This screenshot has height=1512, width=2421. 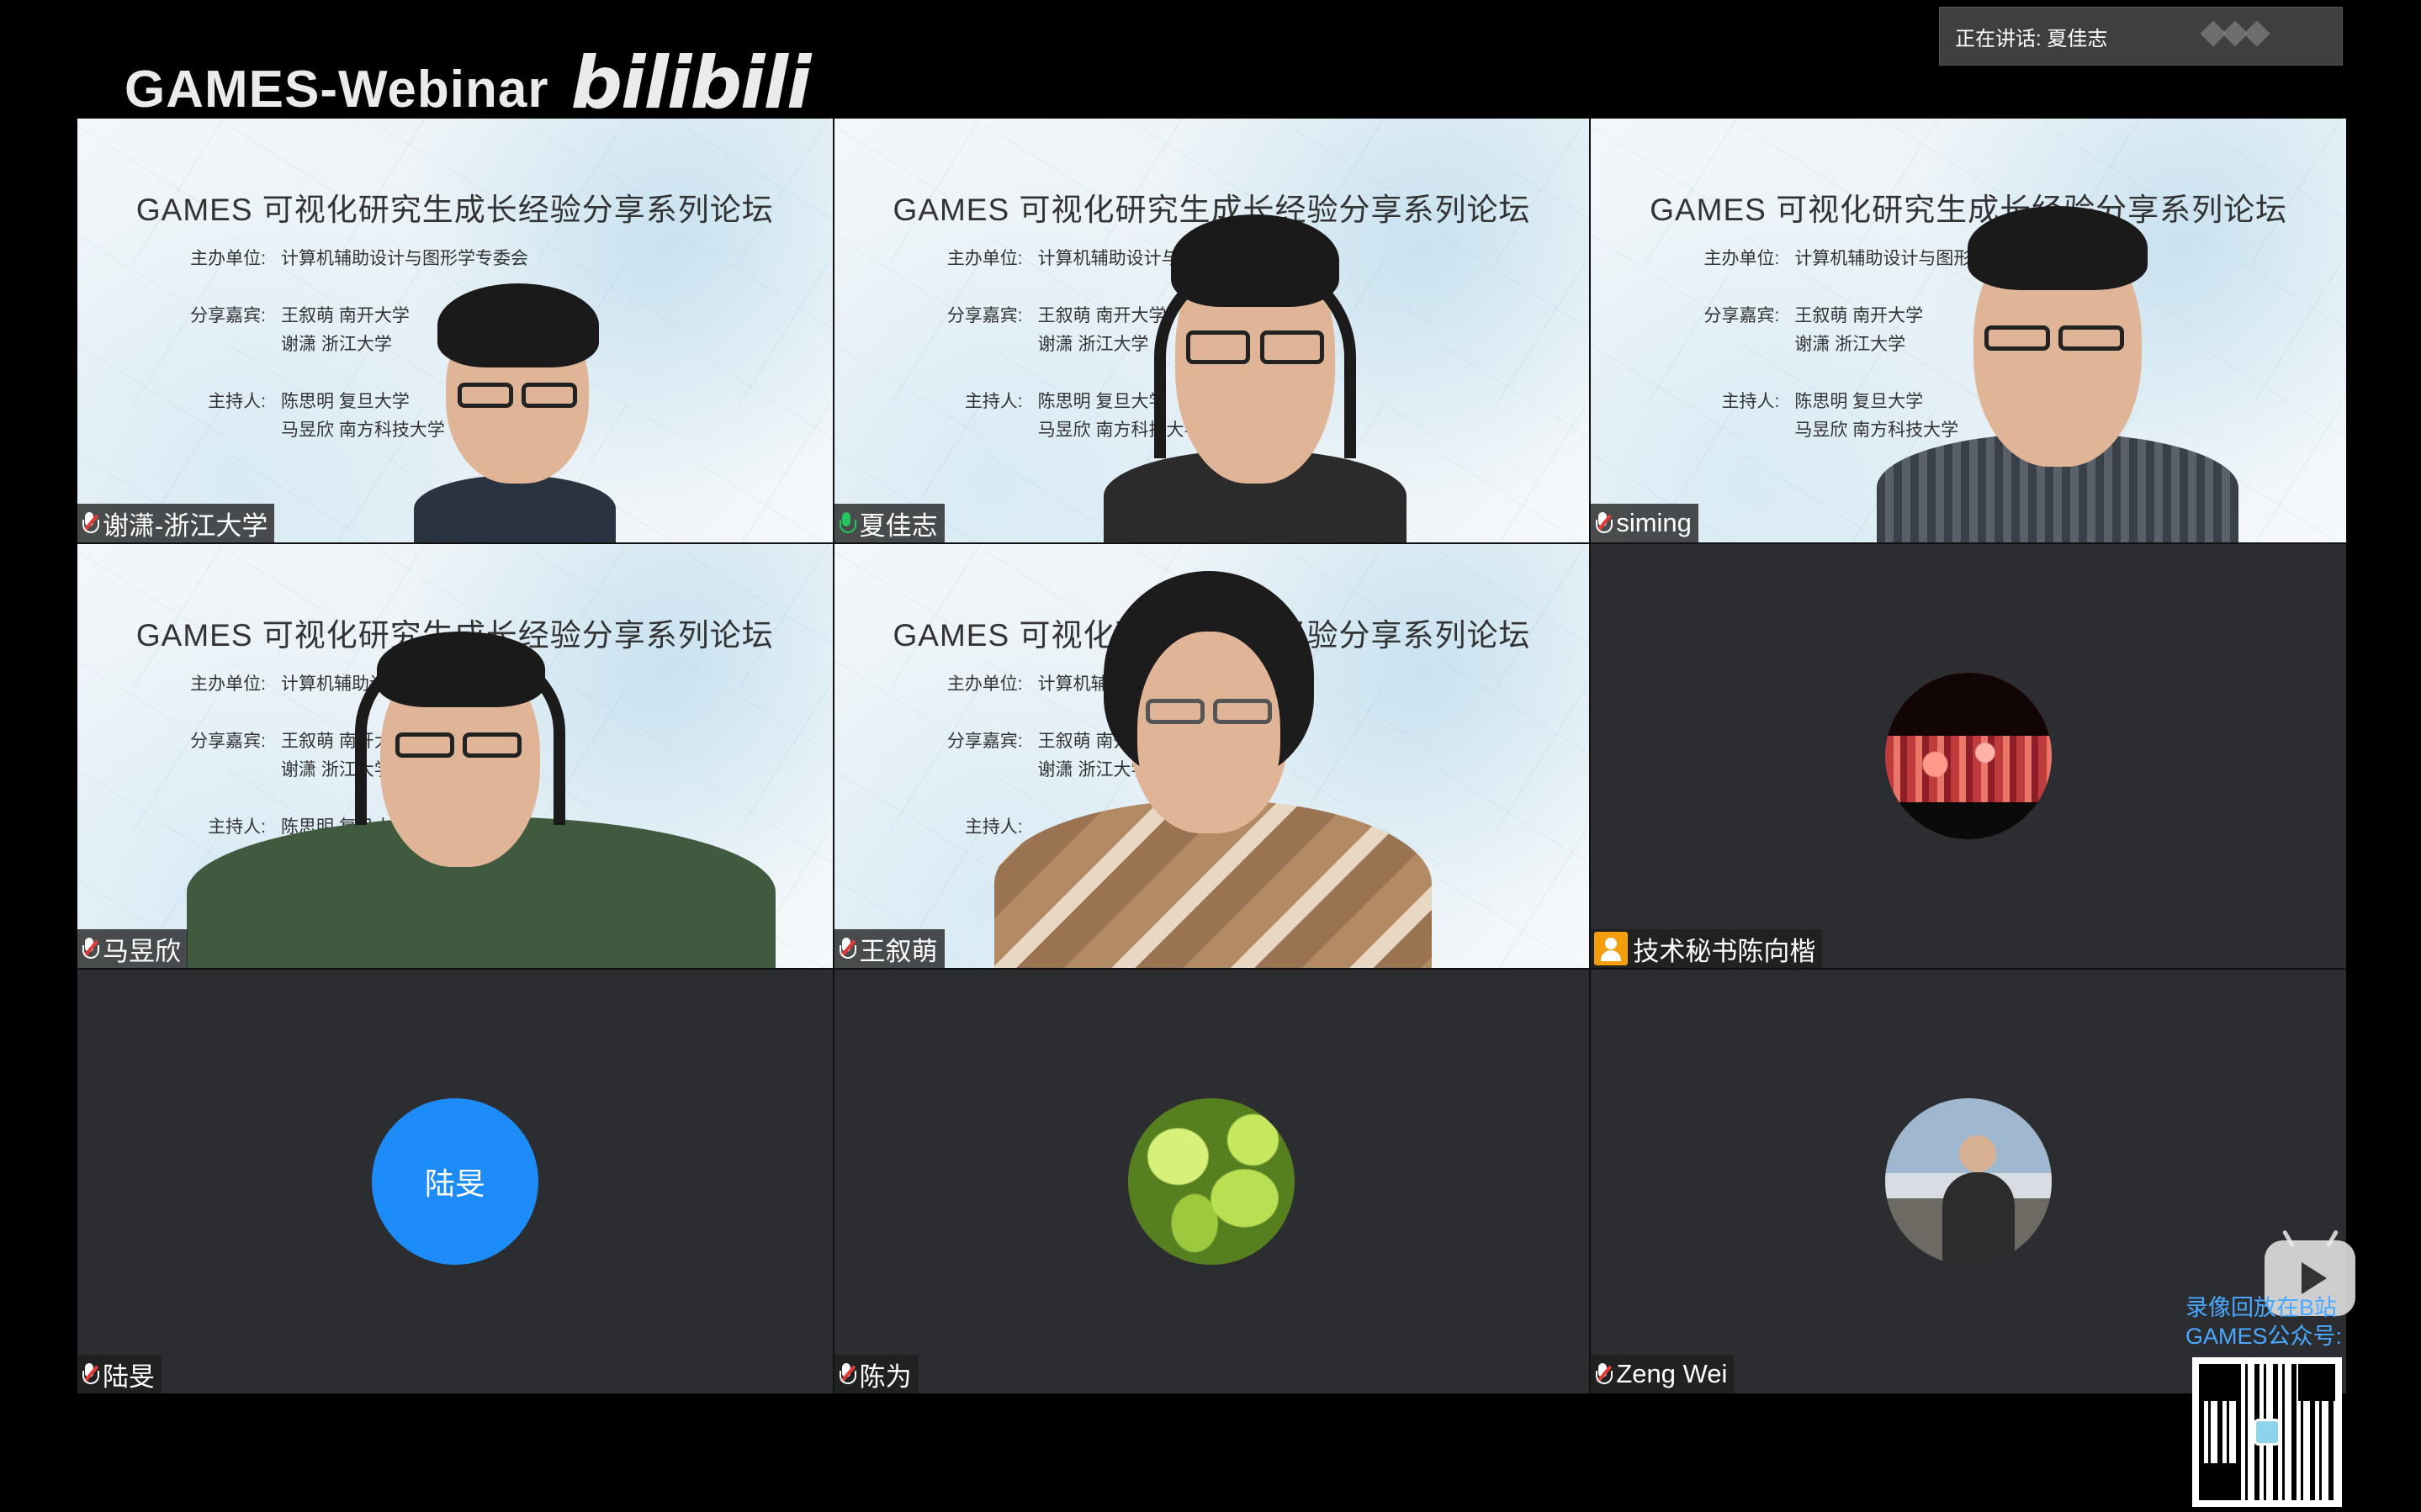 I want to click on participant-tile: 陈为, so click(x=1212, y=1181).